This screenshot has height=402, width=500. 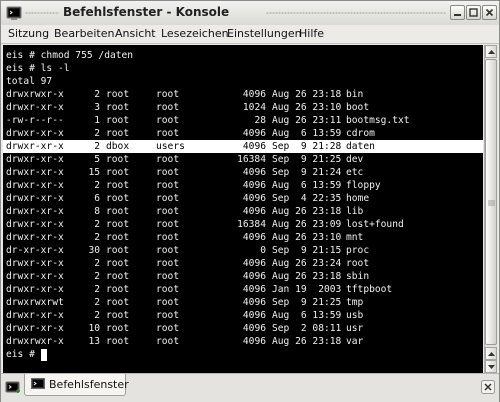 What do you see at coordinates (473, 12) in the screenshot?
I see `maximize-button` at bounding box center [473, 12].